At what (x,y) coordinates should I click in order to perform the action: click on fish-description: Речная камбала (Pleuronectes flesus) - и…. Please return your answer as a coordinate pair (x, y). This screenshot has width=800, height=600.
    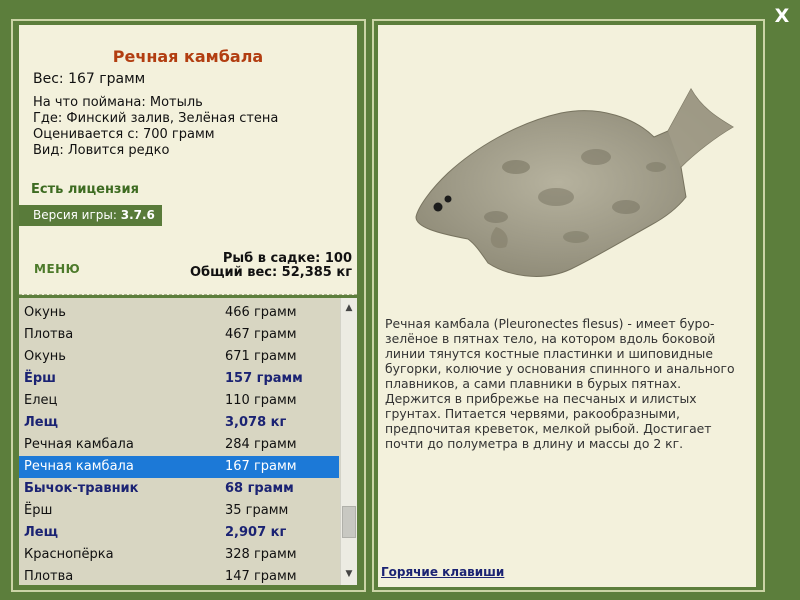
    Looking at the image, I should click on (560, 383).